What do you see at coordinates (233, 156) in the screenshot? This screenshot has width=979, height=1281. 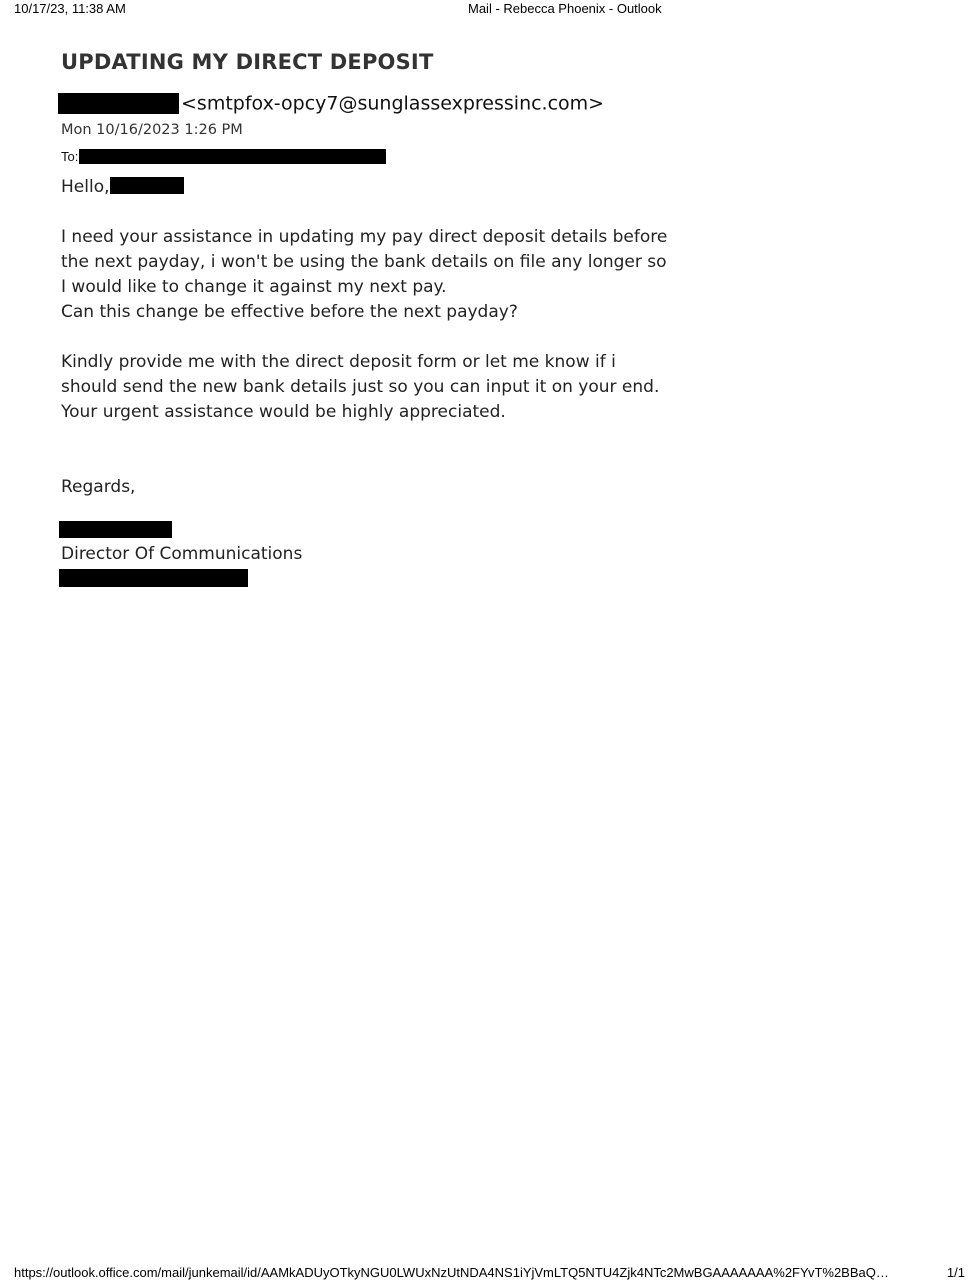 I see `redacted-recipient` at bounding box center [233, 156].